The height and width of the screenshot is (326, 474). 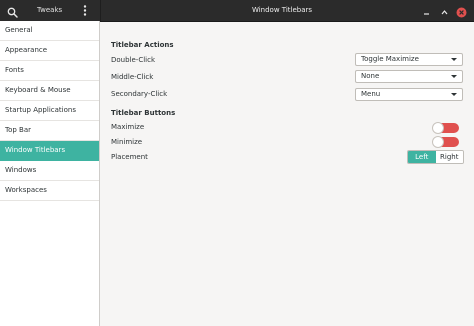 What do you see at coordinates (85, 10) in the screenshot?
I see `vertical-dots-menu-icon` at bounding box center [85, 10].